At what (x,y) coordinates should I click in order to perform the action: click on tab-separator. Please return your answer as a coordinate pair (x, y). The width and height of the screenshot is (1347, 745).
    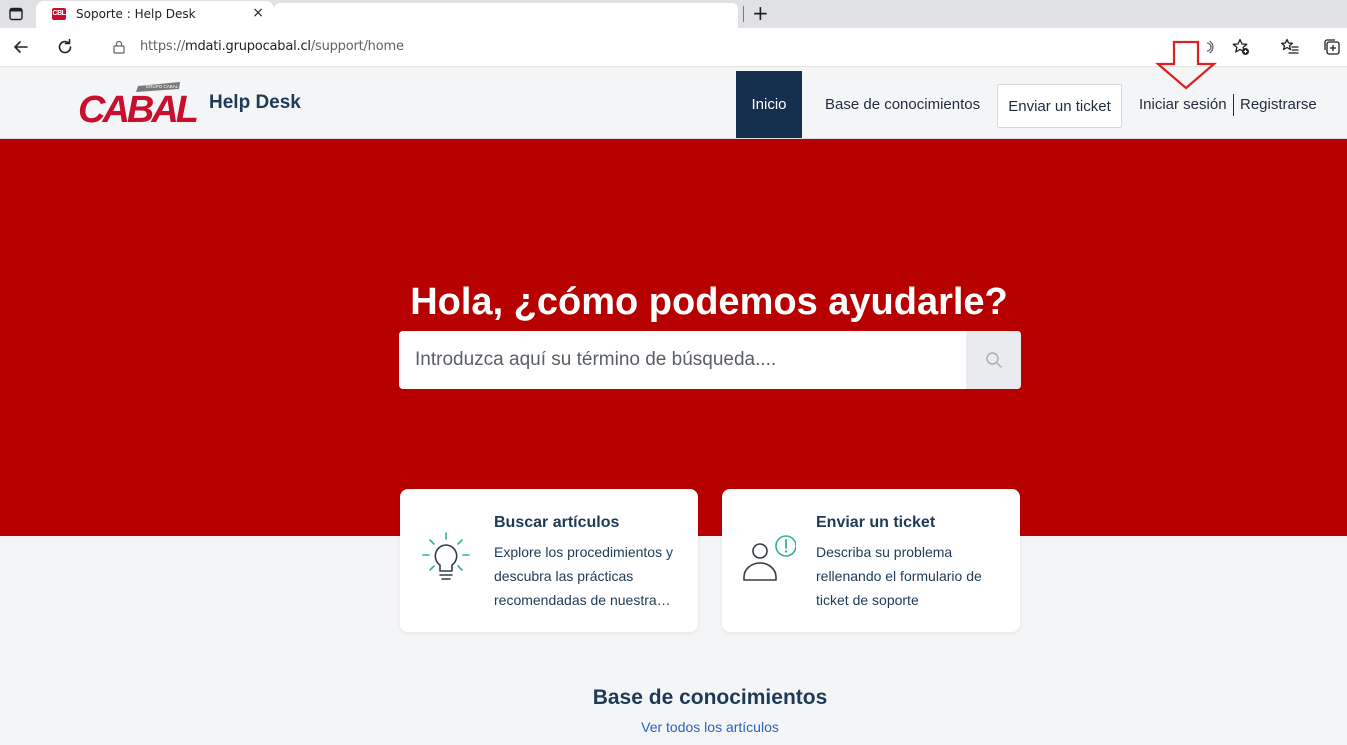
    Looking at the image, I should click on (743, 14).